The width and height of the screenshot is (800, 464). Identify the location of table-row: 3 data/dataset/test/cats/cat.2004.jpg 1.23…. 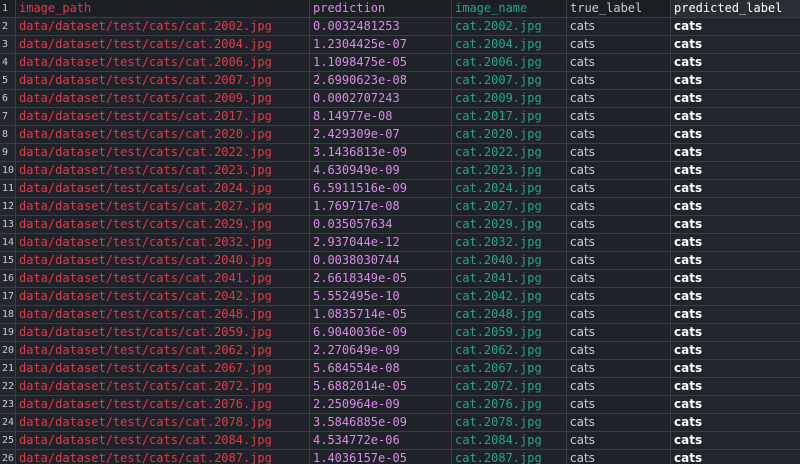
(400, 45).